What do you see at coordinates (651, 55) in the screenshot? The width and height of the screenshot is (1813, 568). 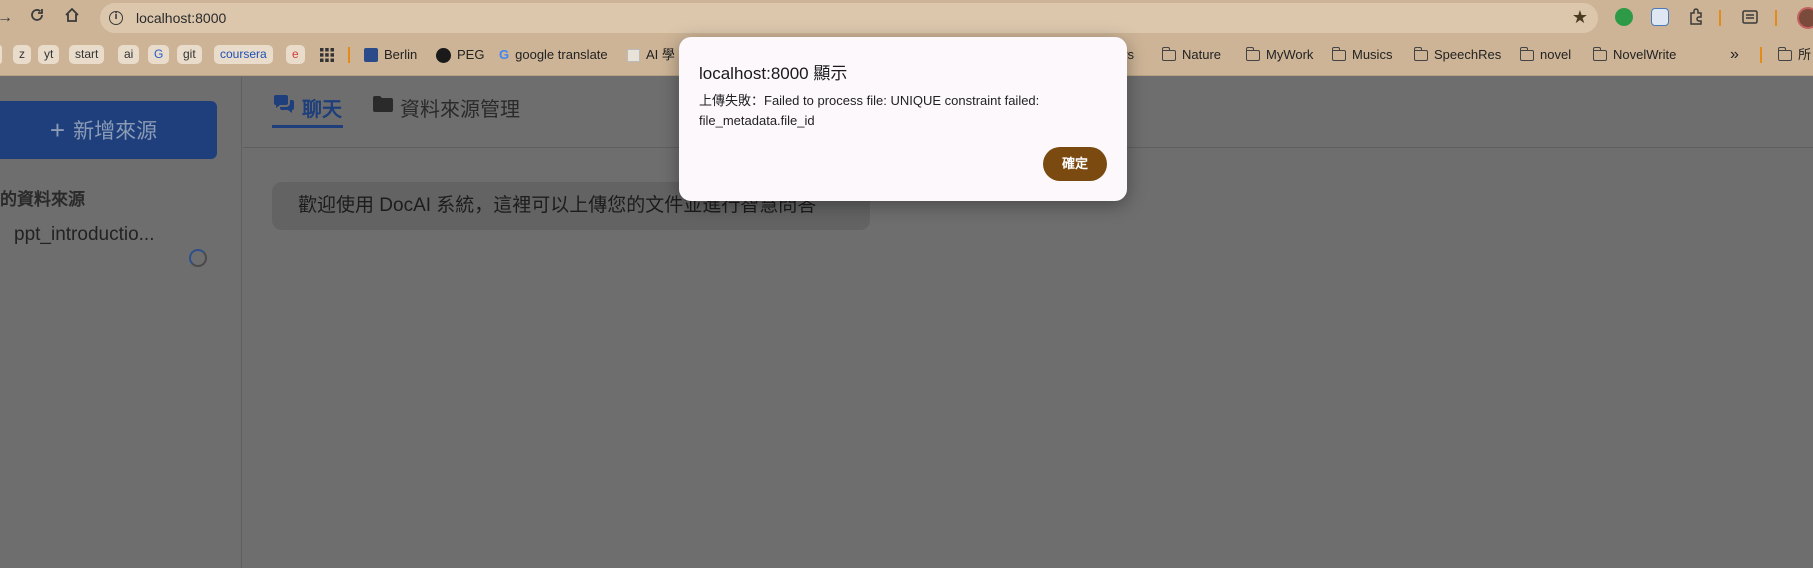 I see `bookmark-ai-learn: AI 學` at bounding box center [651, 55].